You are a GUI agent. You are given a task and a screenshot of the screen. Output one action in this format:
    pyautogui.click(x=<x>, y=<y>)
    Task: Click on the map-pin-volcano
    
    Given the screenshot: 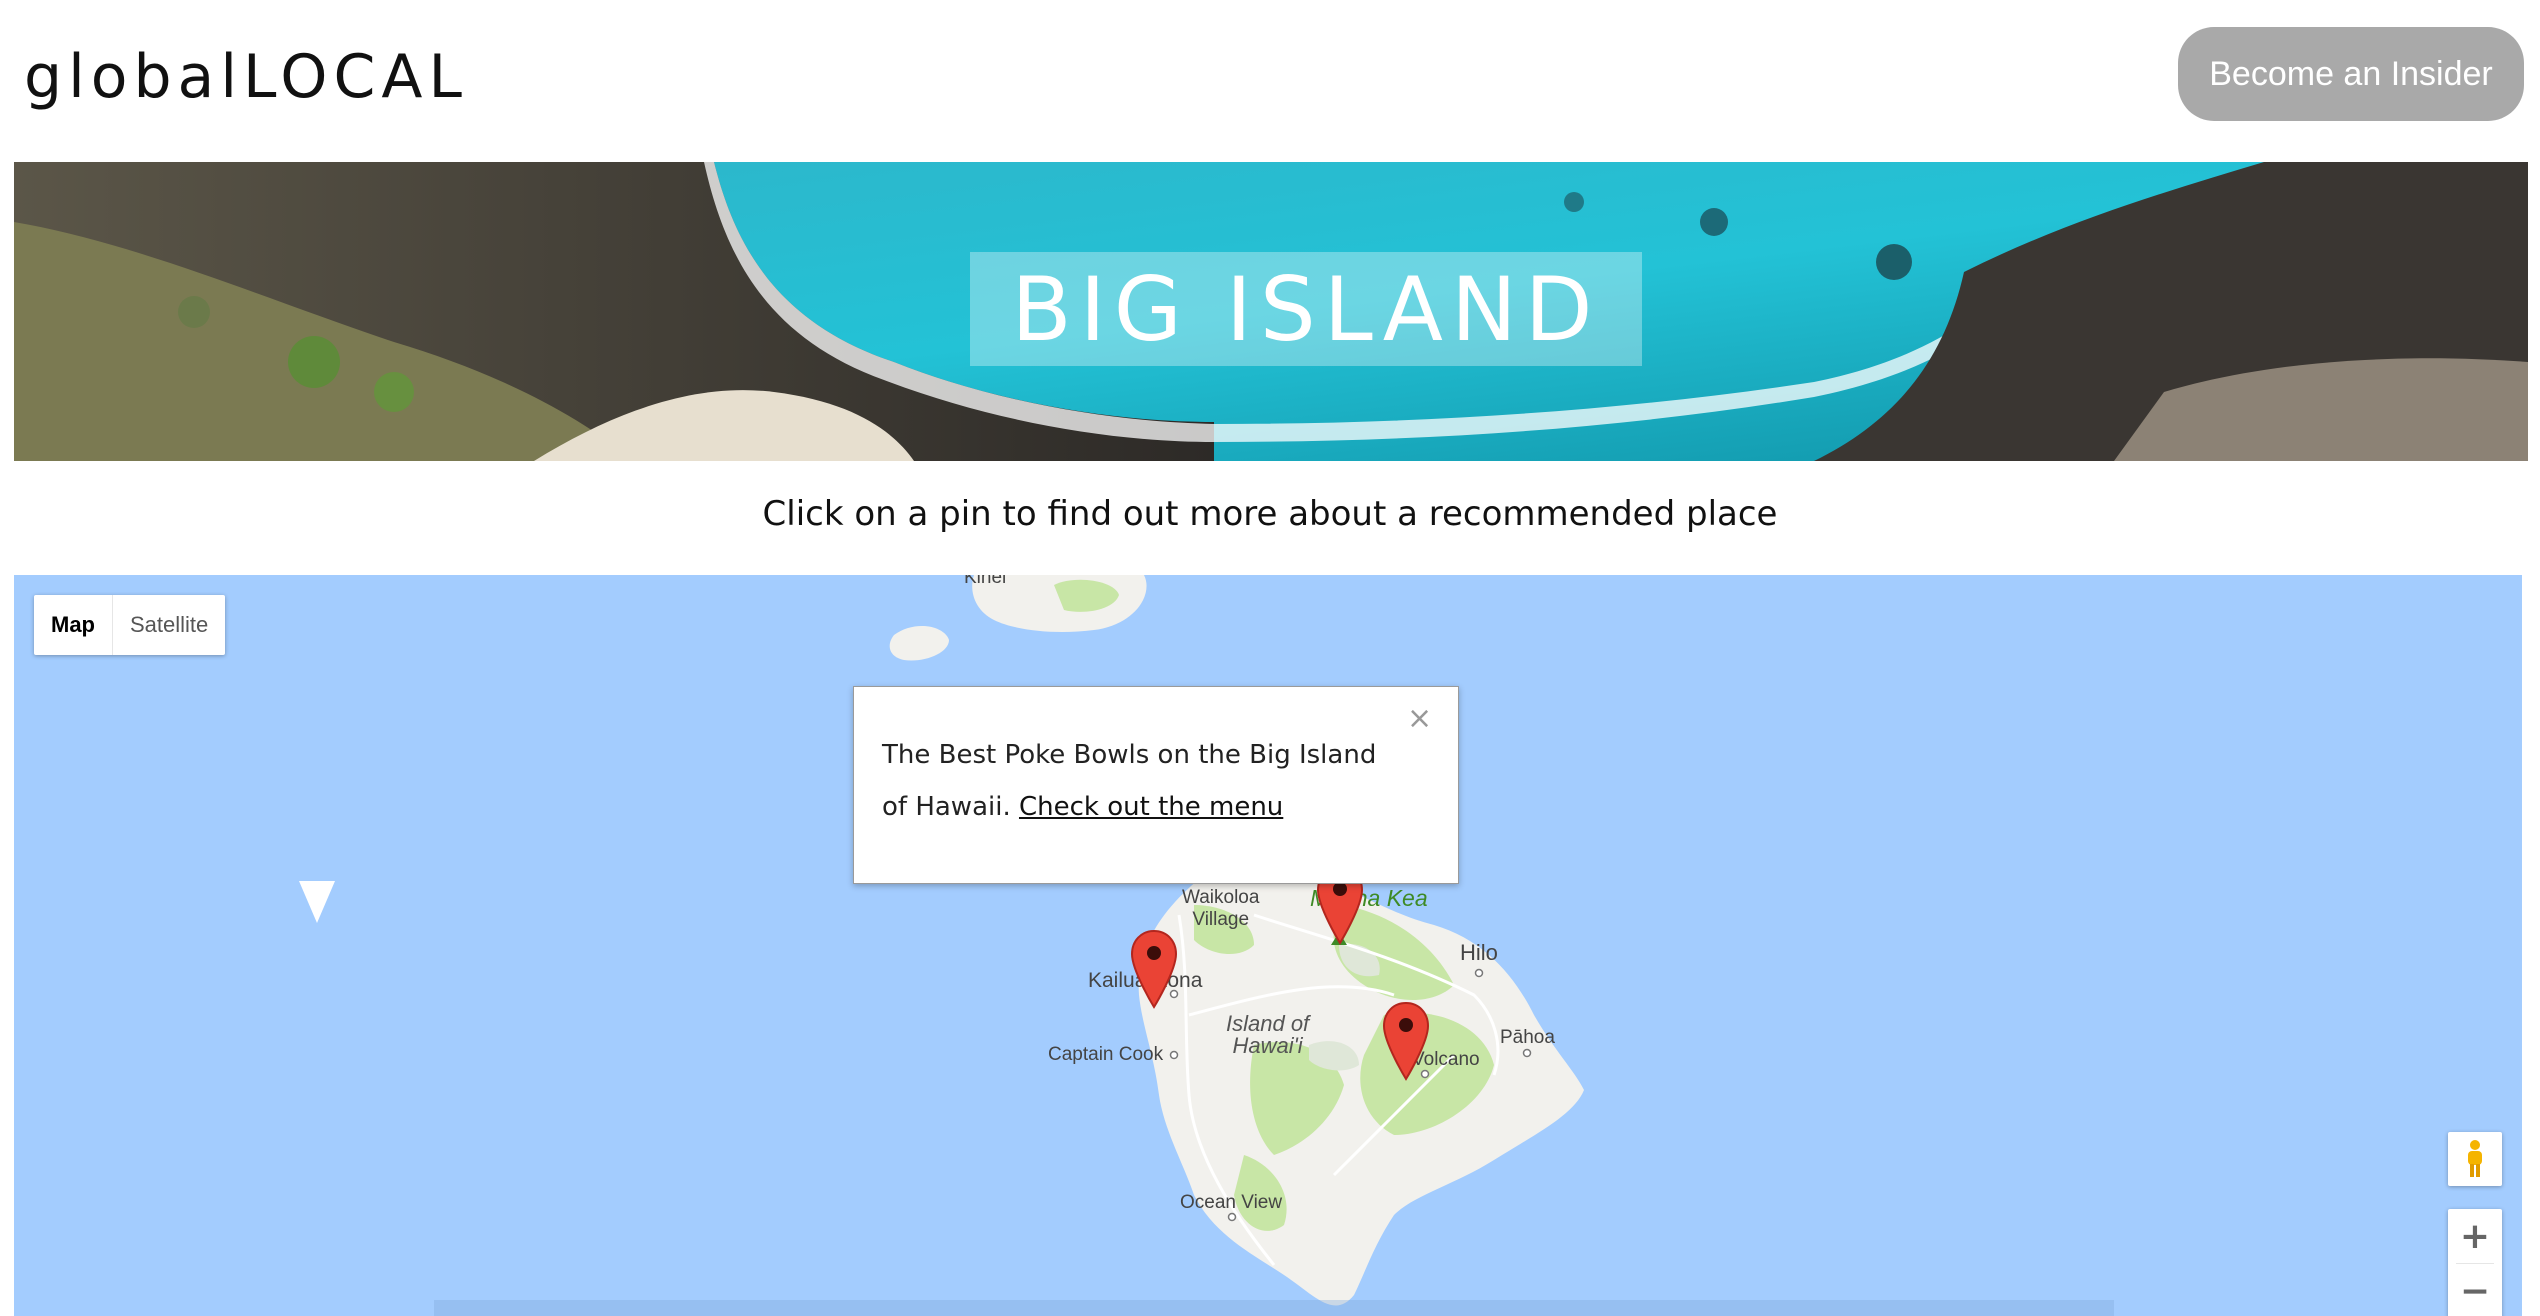 What is the action you would take?
    pyautogui.click(x=1406, y=1041)
    